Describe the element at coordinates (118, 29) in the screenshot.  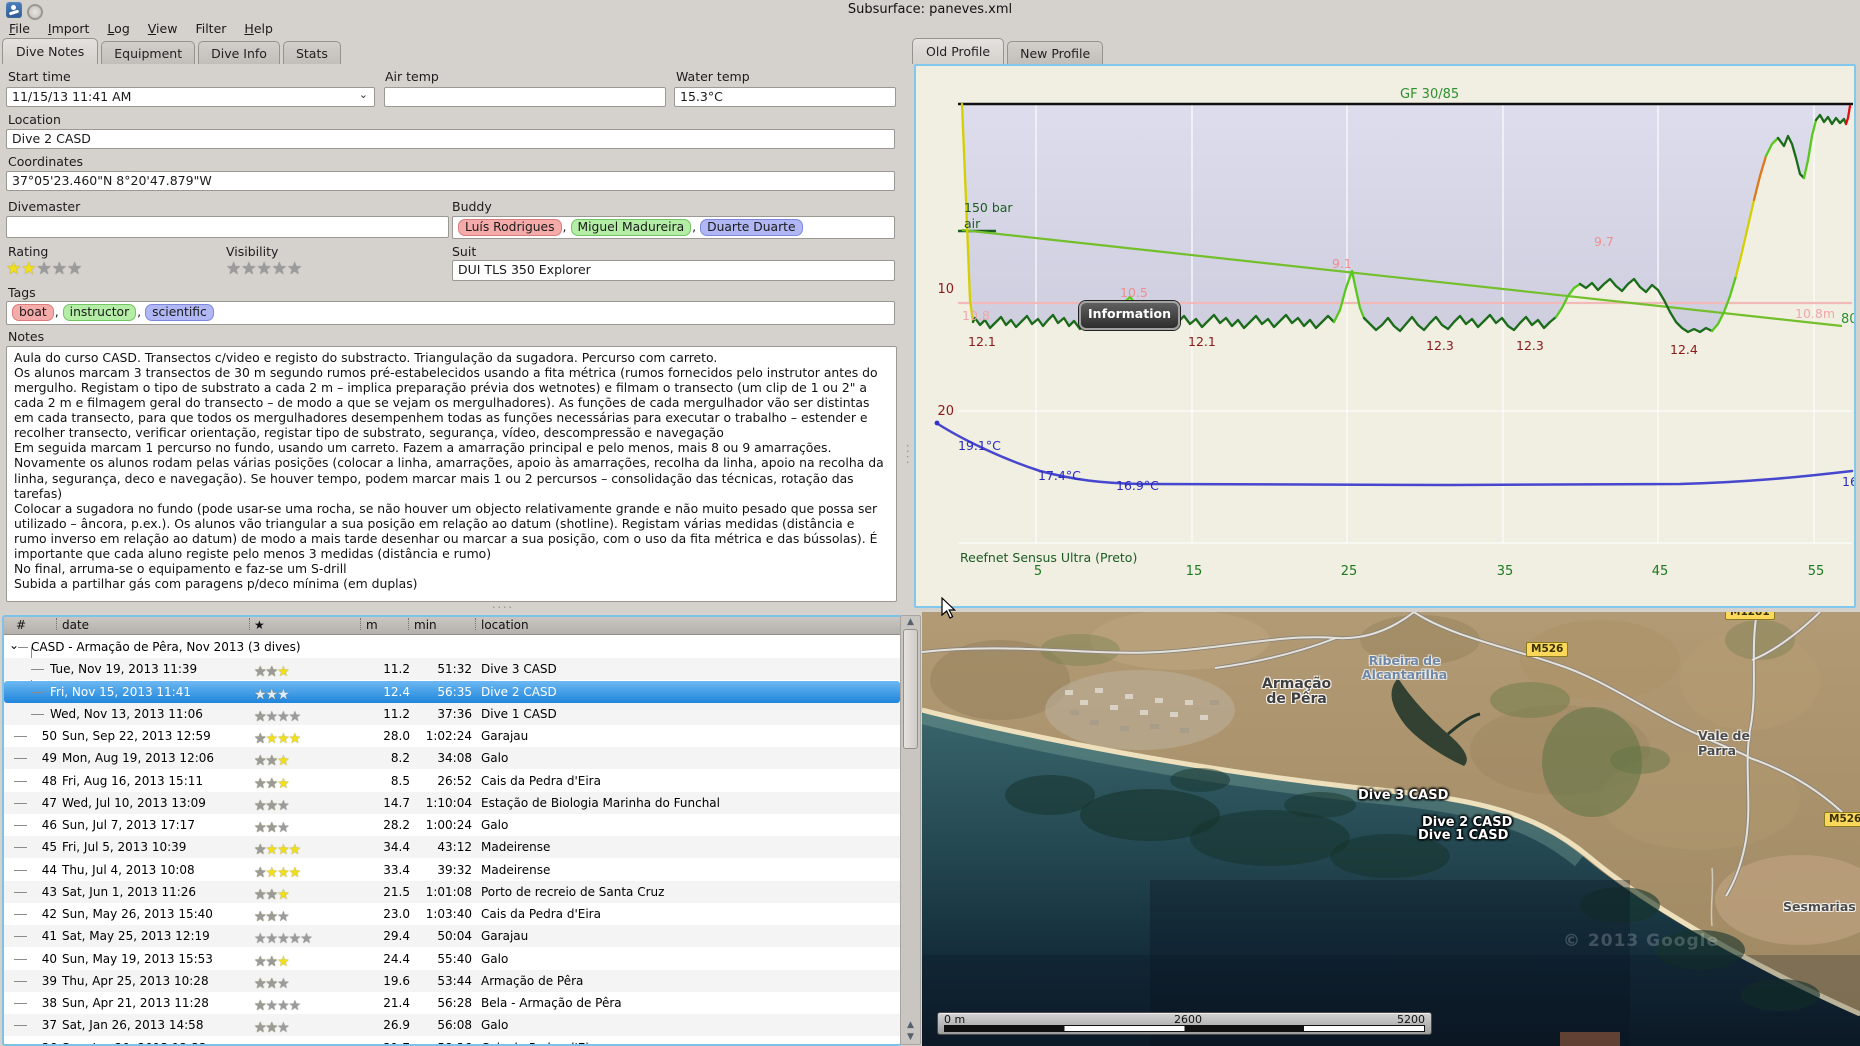
I see `menu-item-log: Log` at that location.